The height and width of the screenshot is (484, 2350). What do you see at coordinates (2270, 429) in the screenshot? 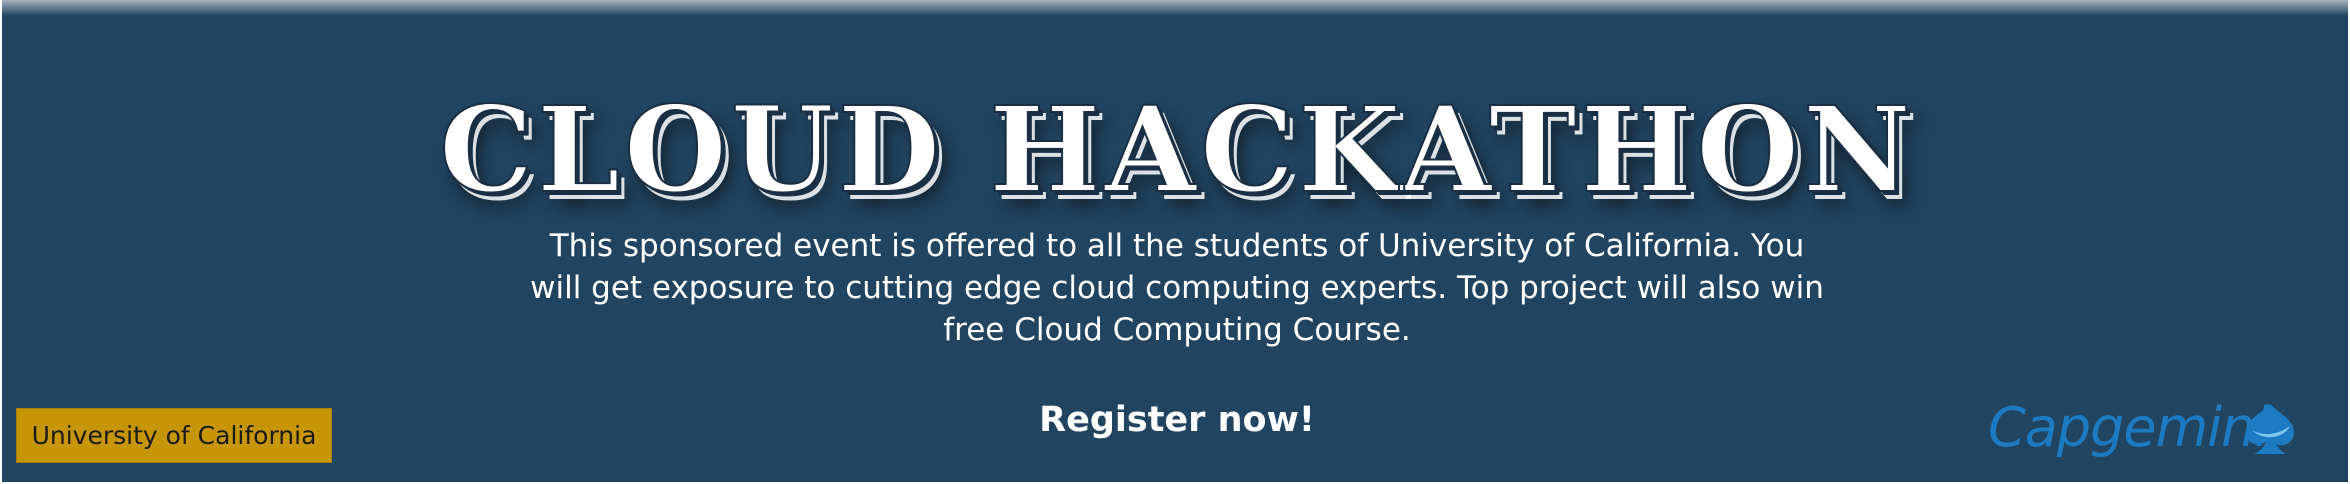
I see `spade-icon` at bounding box center [2270, 429].